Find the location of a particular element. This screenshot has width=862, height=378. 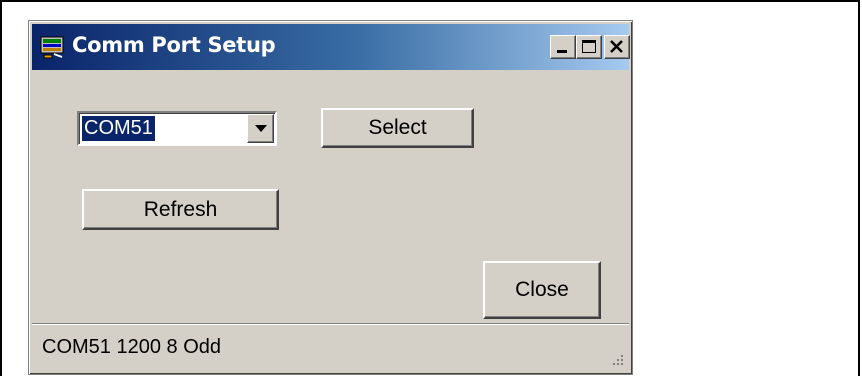

close-button: Close is located at coordinates (542, 290).